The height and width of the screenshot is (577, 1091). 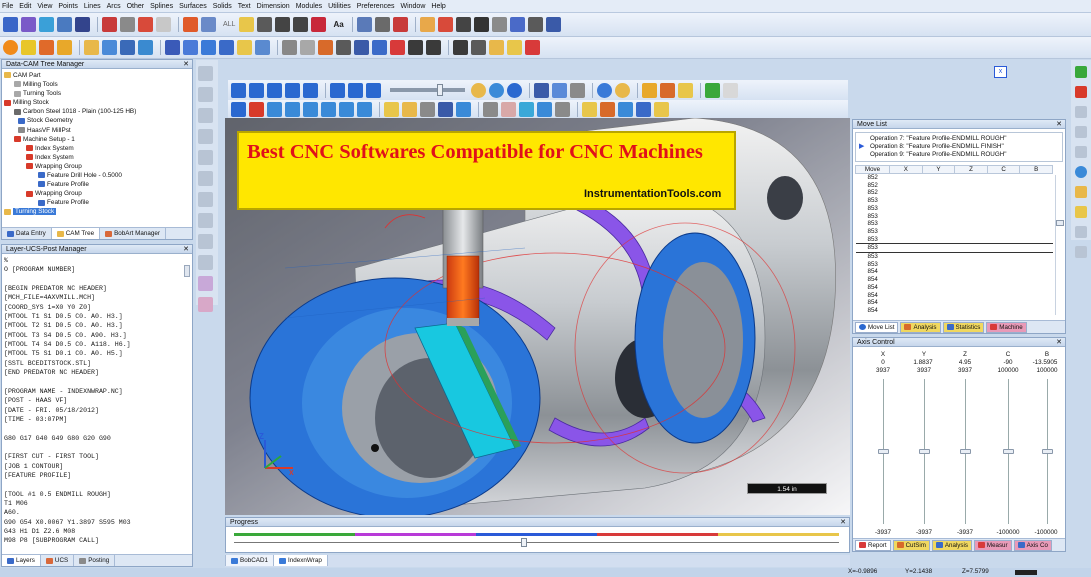 I want to click on move-list-scrollbar, so click(x=1059, y=245).